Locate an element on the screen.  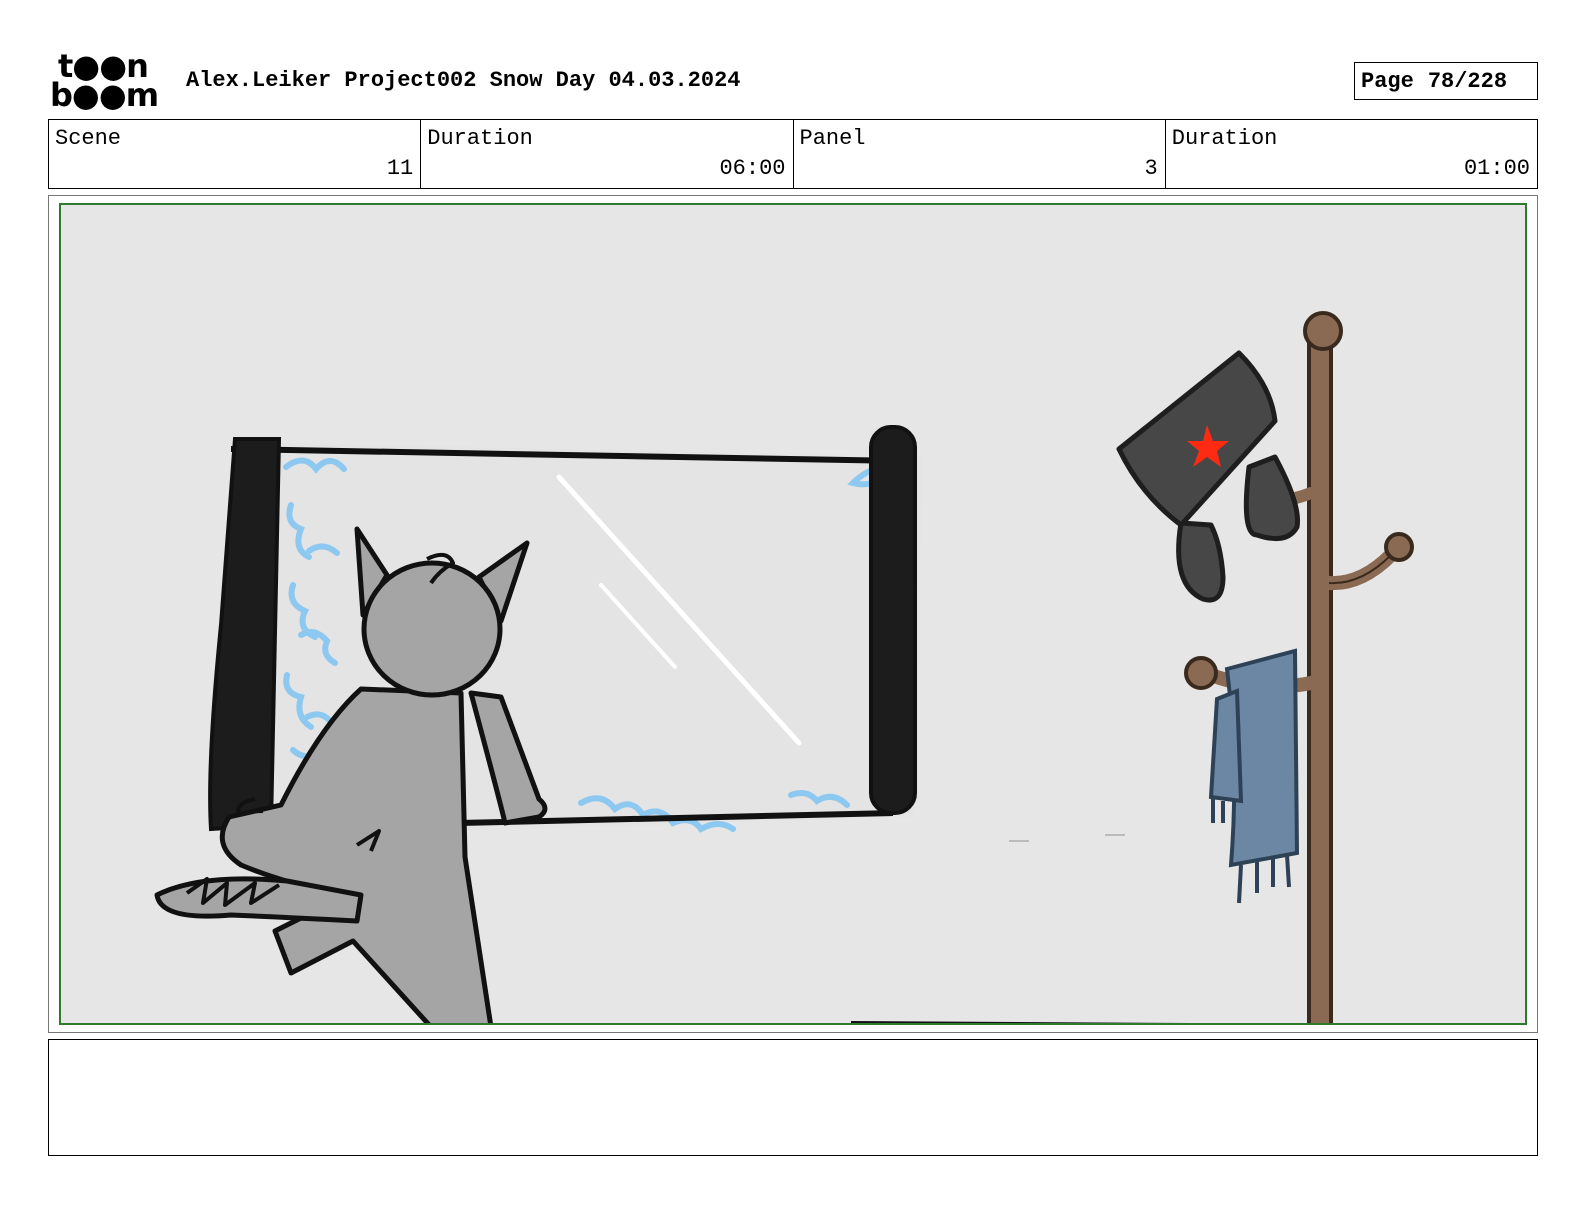
scene-duration-value: 06:00 is located at coordinates (752, 168).